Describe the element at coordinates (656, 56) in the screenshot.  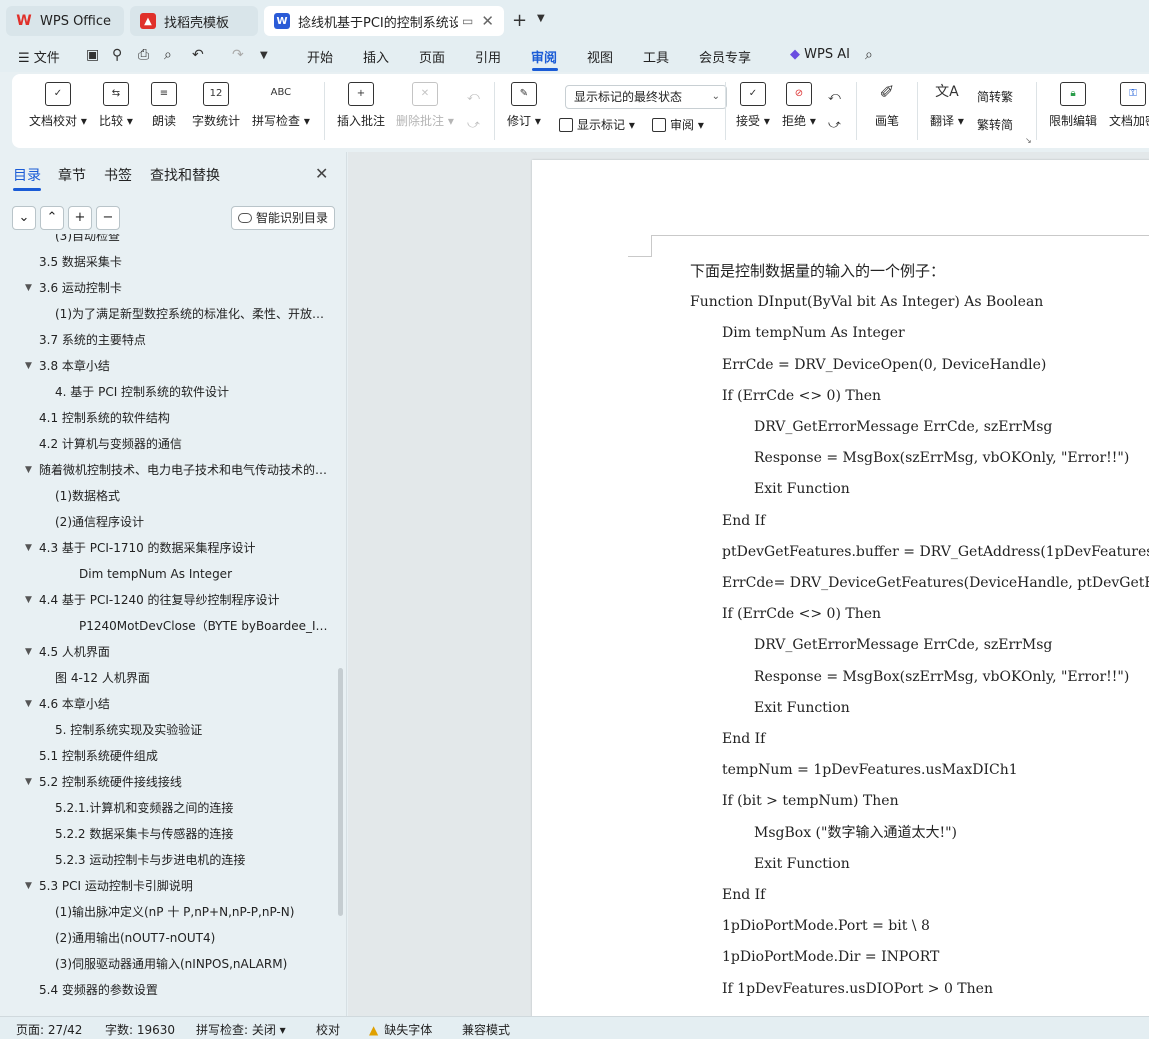
I see `menu-tools: 工具` at that location.